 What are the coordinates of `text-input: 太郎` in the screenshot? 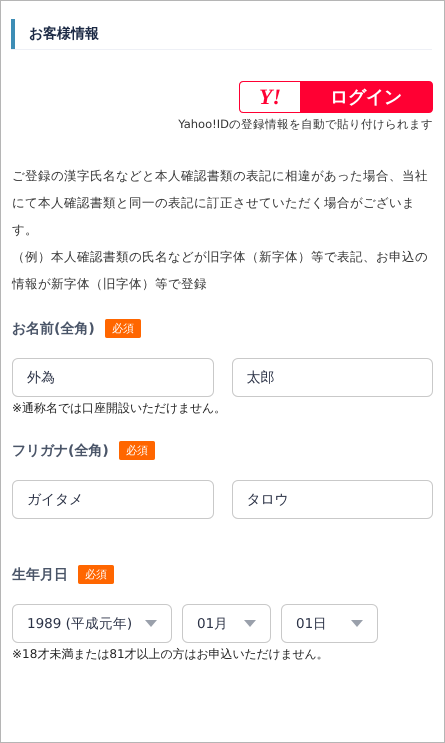 It's located at (332, 377).